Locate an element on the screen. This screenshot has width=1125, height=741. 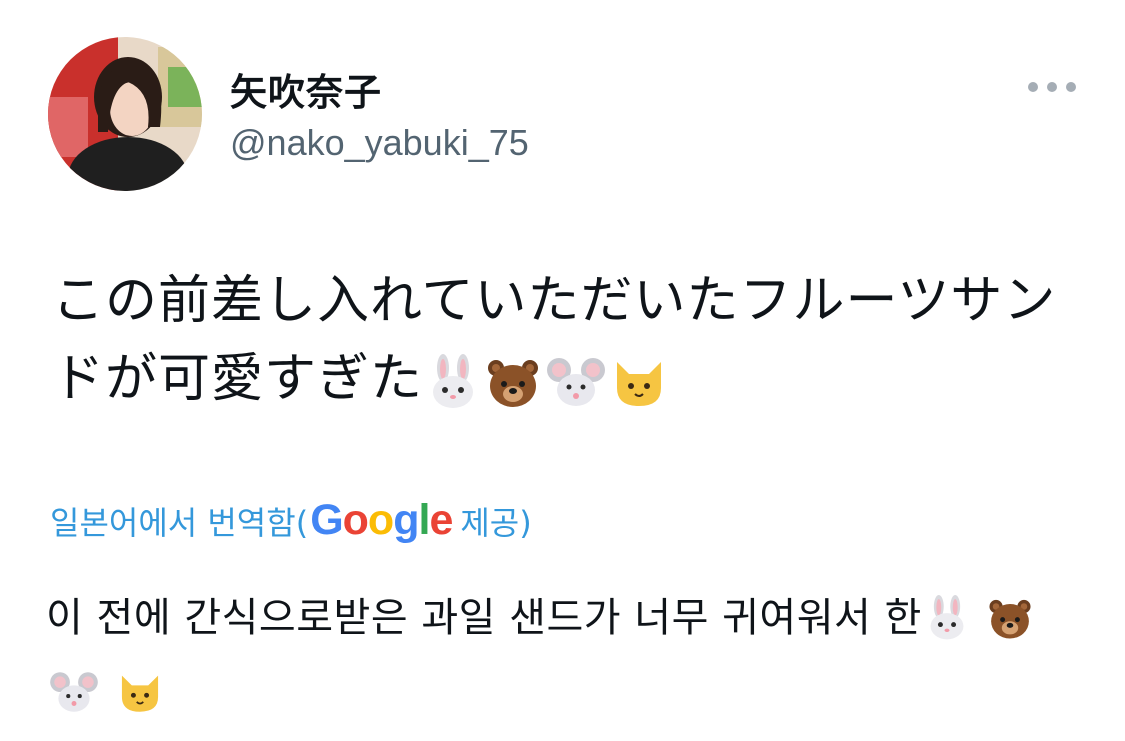
display-name: 矢吹奈子 is located at coordinates (306, 89).